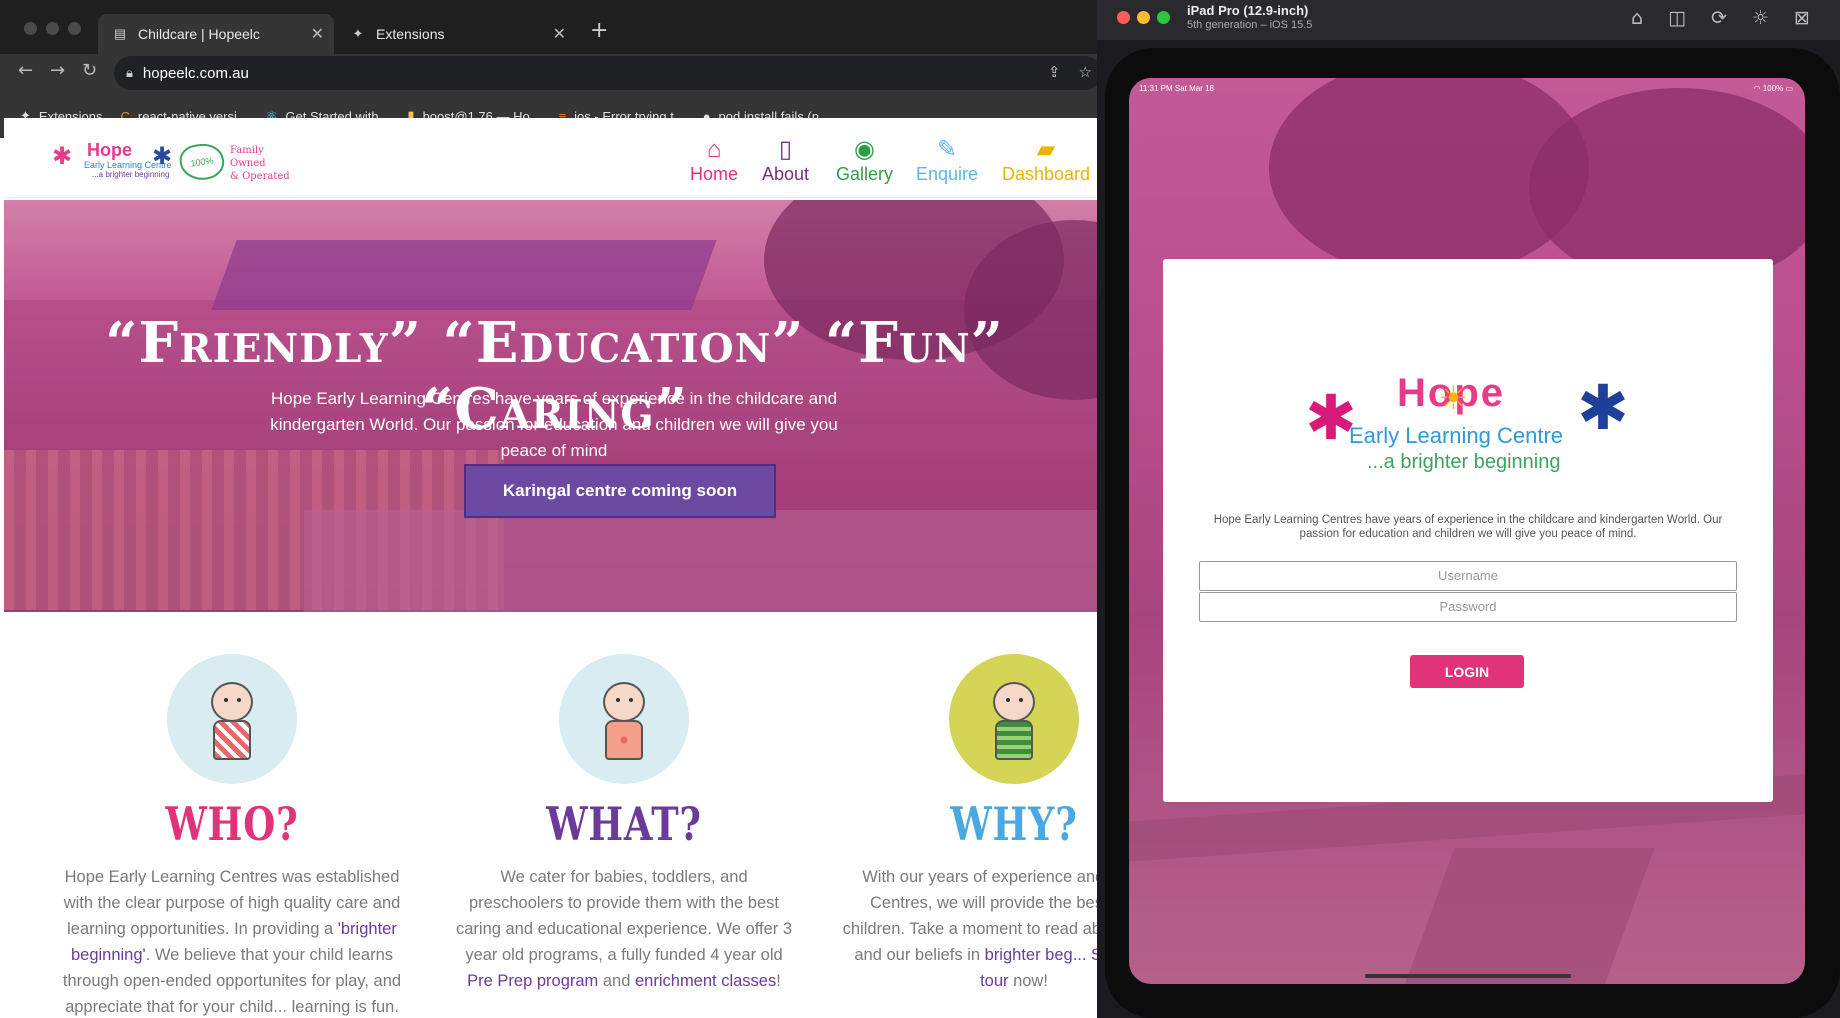 The width and height of the screenshot is (1840, 1018). What do you see at coordinates (410, 34) in the screenshot?
I see `tab-label: Extensions` at bounding box center [410, 34].